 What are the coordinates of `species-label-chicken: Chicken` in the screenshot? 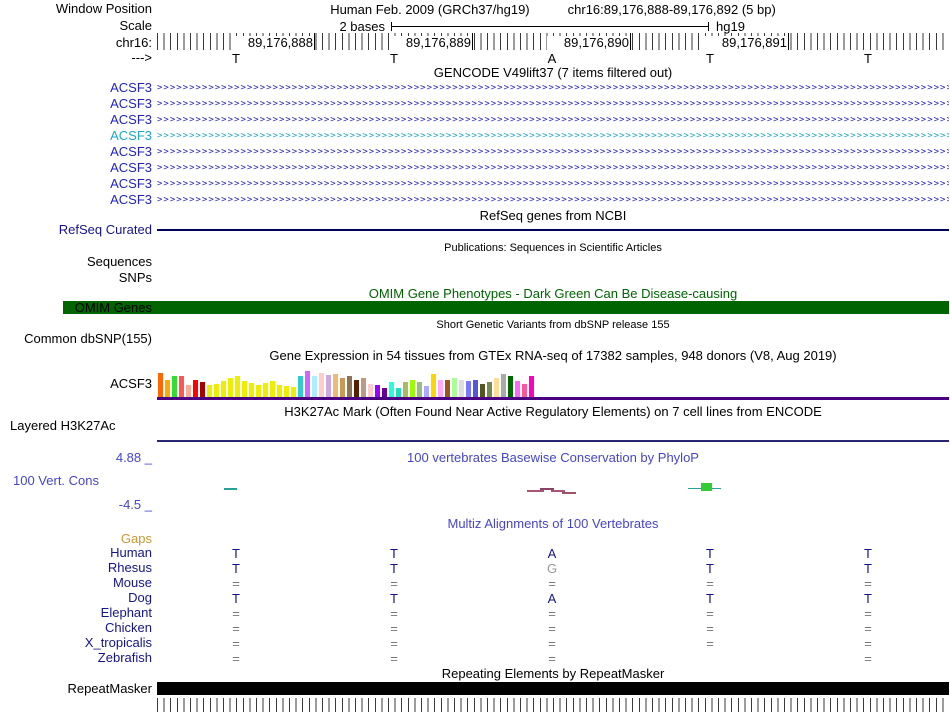 It's located at (76, 628).